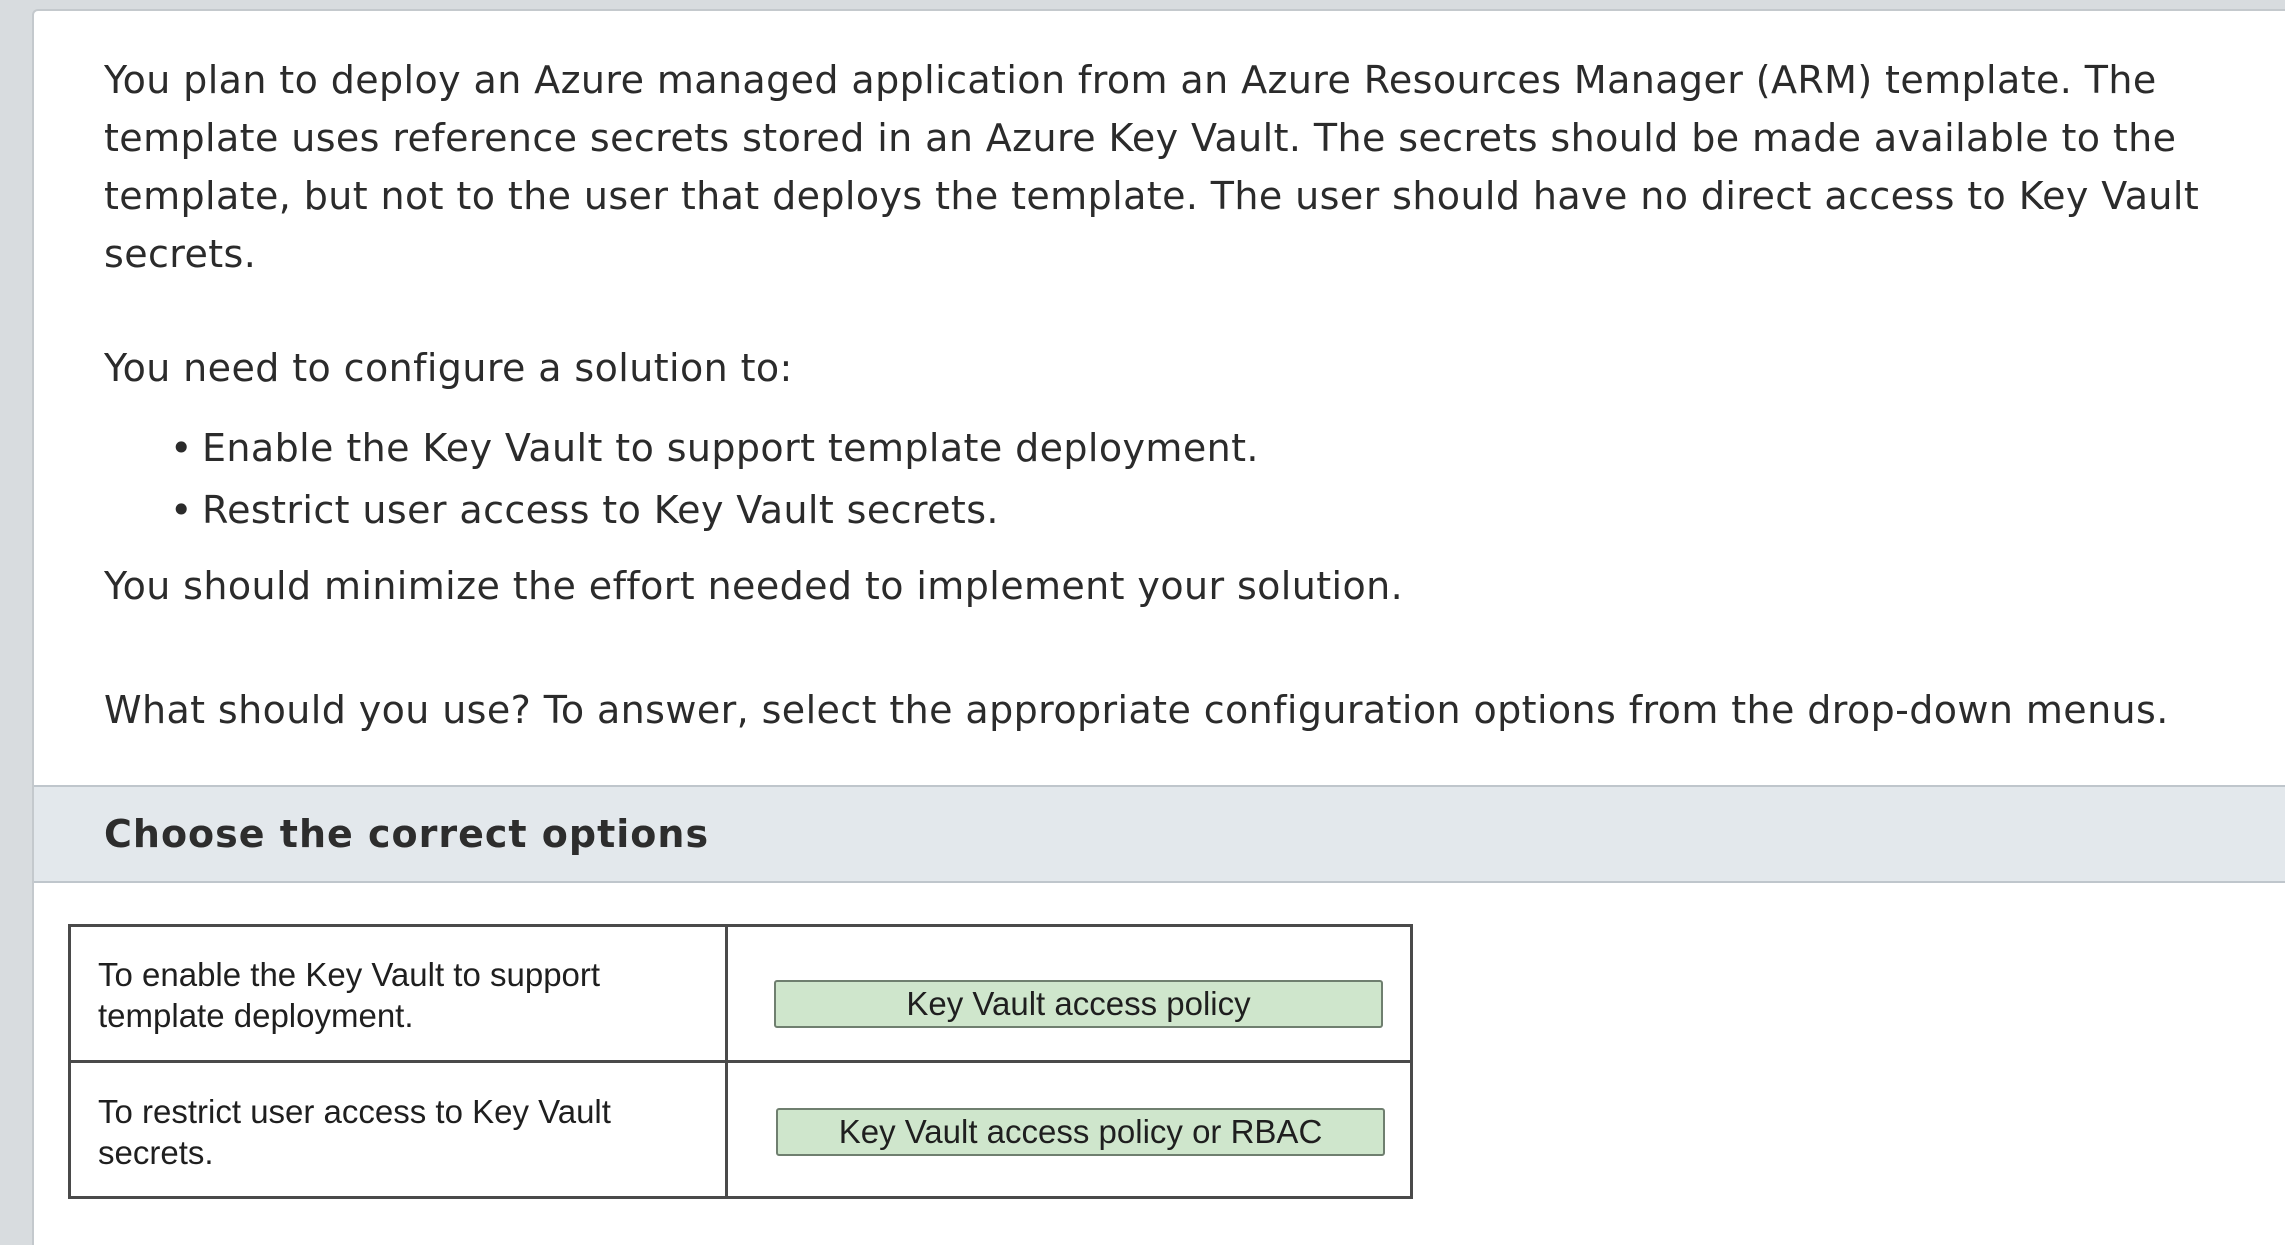  I want to click on row-label-line: To restrict user access to Key Vault, so click(354, 1111).